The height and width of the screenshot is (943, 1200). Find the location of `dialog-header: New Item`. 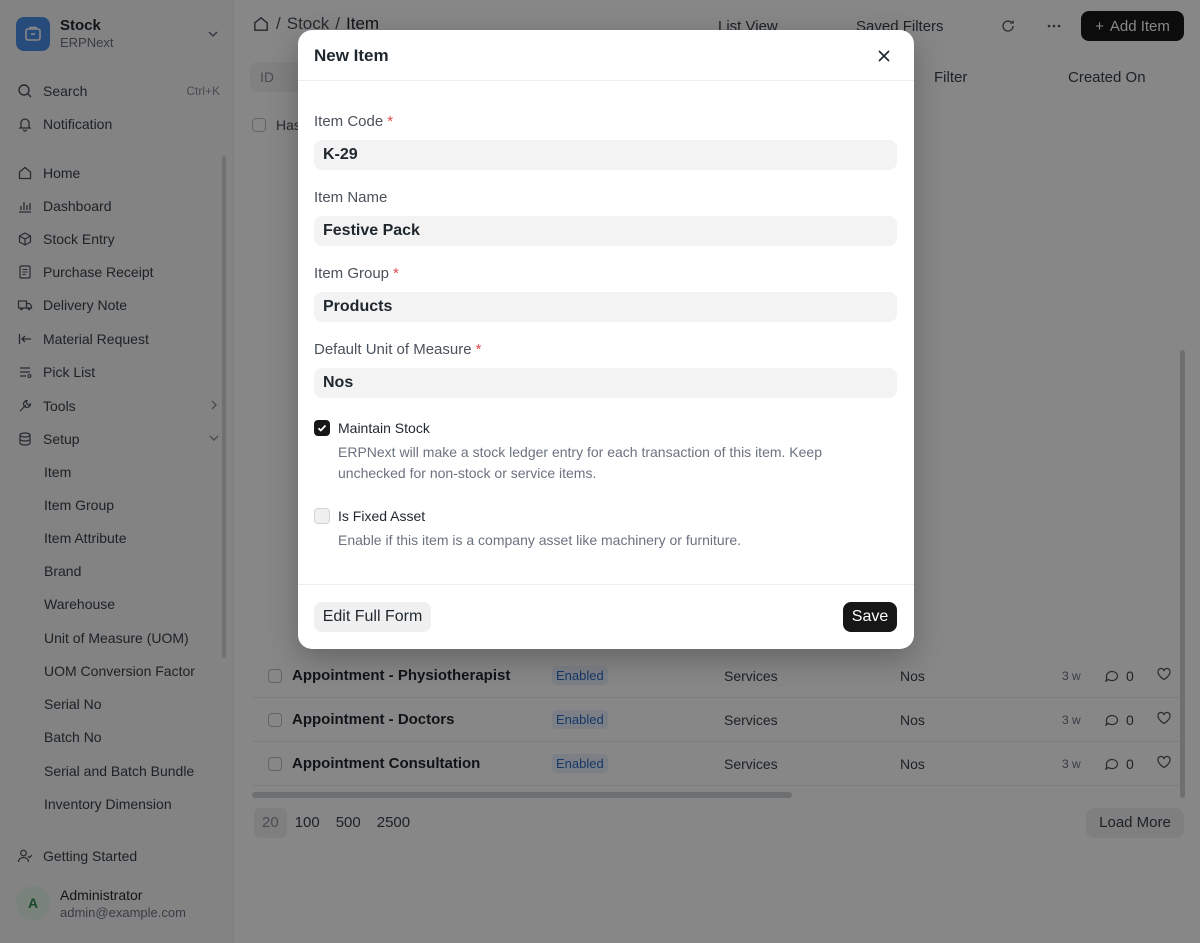

dialog-header: New Item is located at coordinates (606, 55).